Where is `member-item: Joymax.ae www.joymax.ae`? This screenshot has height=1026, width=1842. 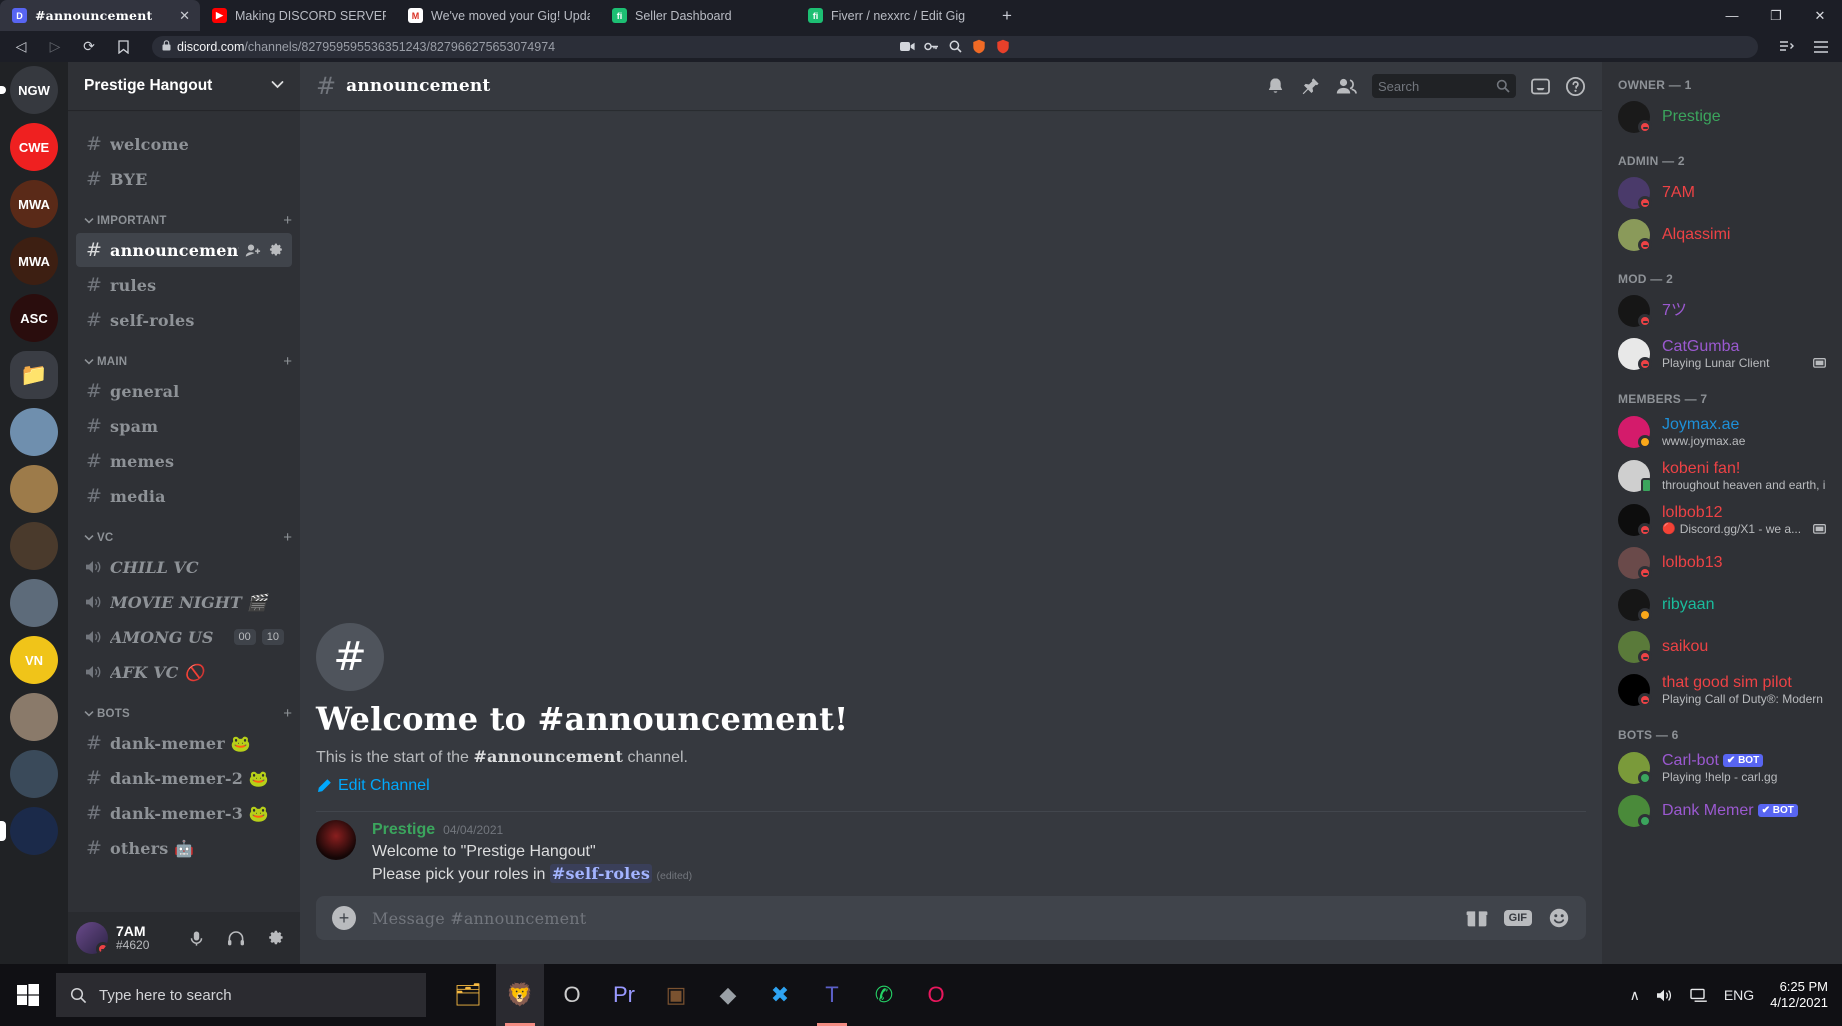
member-item: Joymax.ae www.joymax.ae is located at coordinates (1722, 432).